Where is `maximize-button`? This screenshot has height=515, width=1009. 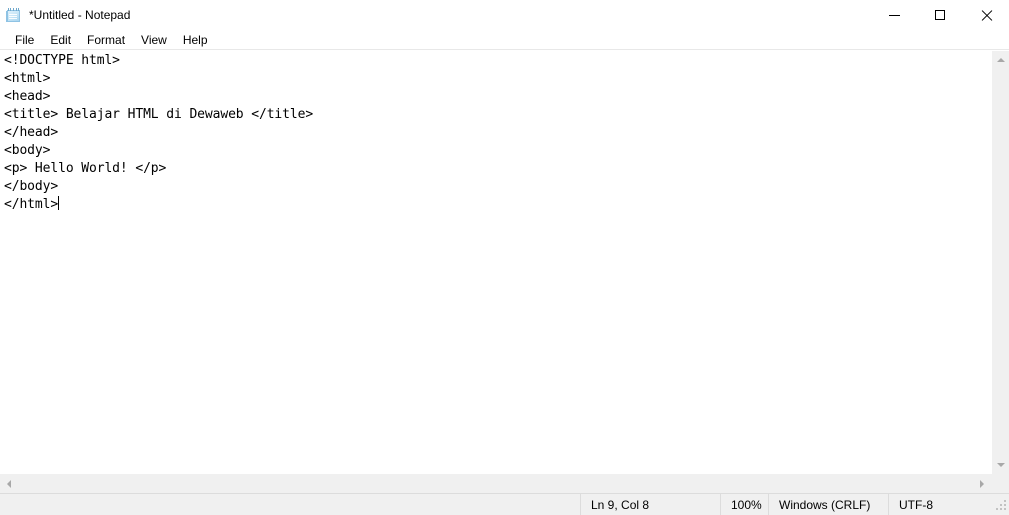
maximize-button is located at coordinates (940, 15).